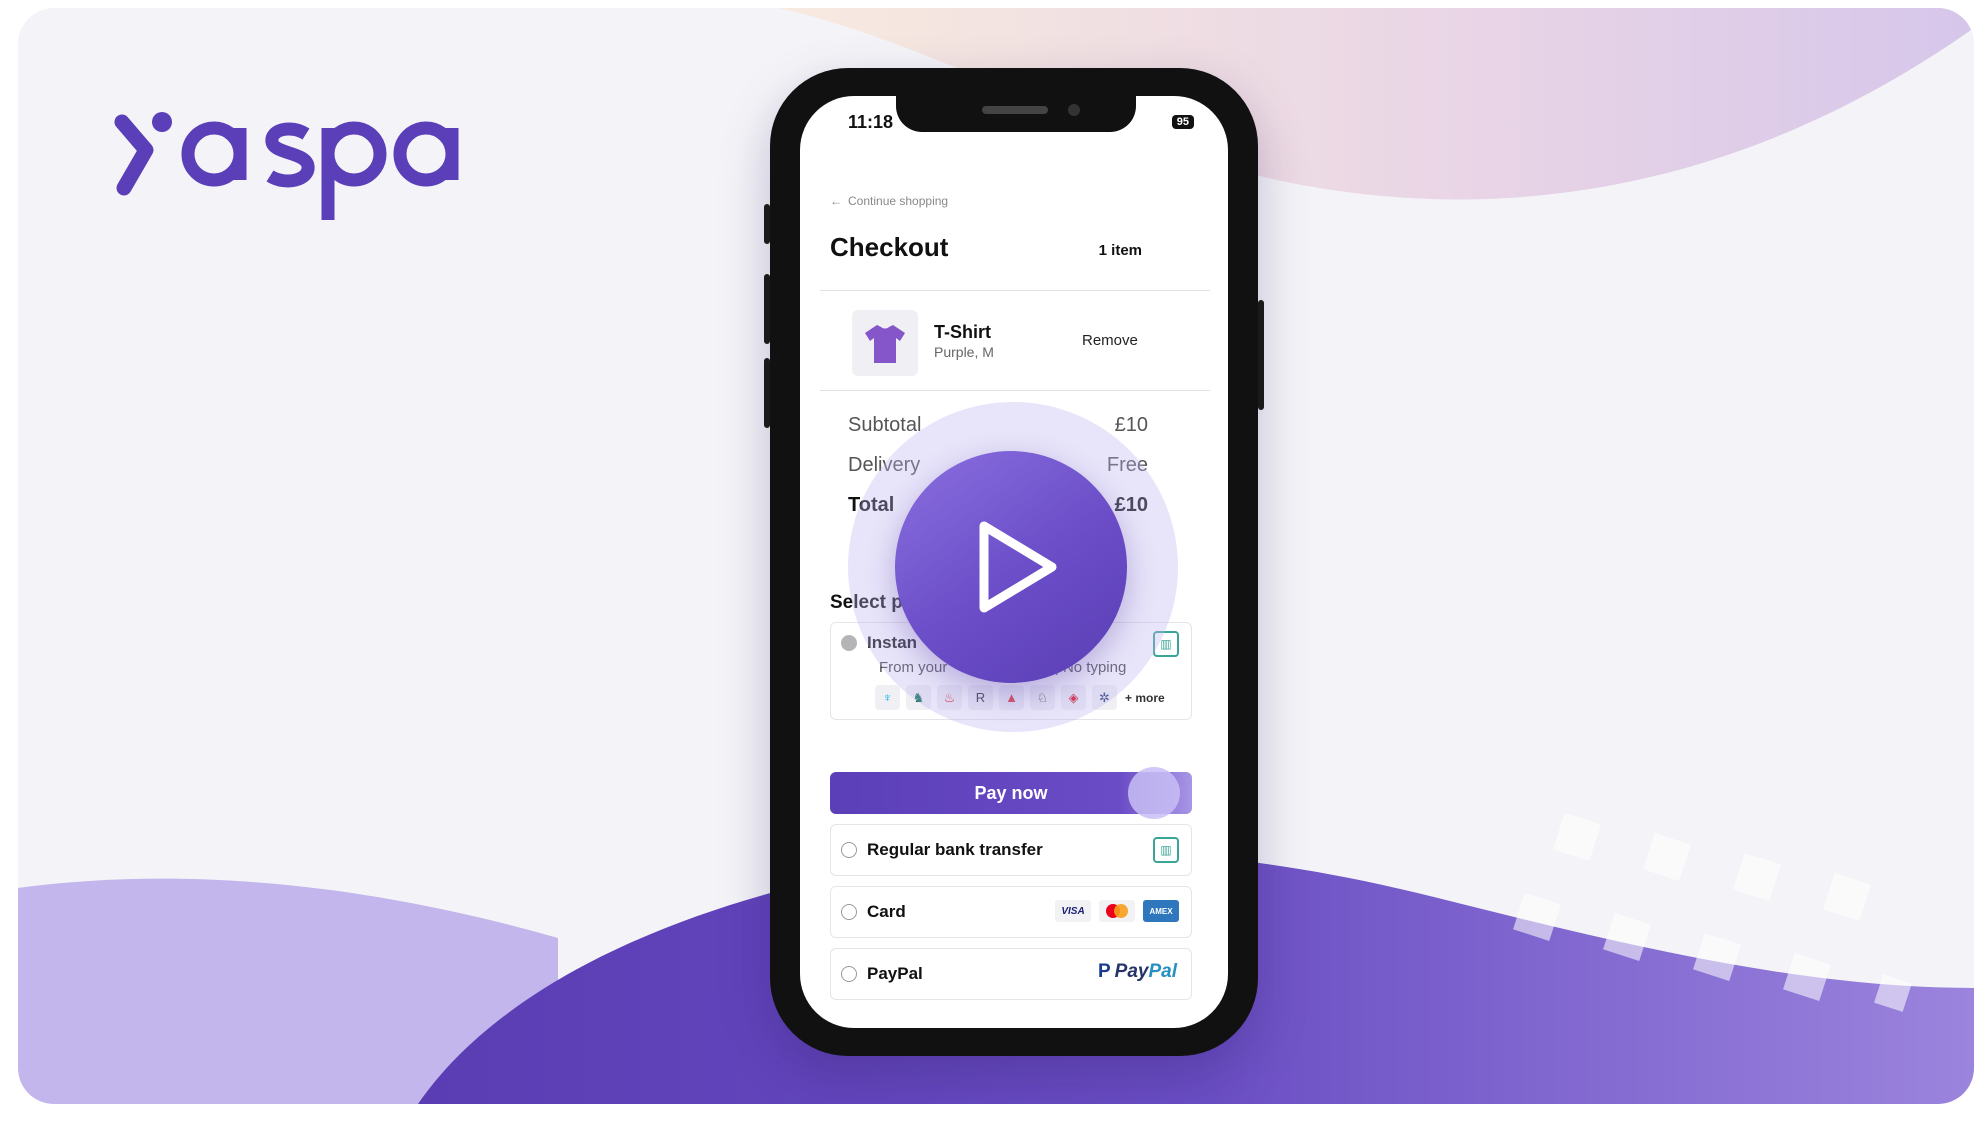 The width and height of the screenshot is (1988, 1146). What do you see at coordinates (1011, 974) in the screenshot?
I see `payment-option-paypal: PayPal P PayPal` at bounding box center [1011, 974].